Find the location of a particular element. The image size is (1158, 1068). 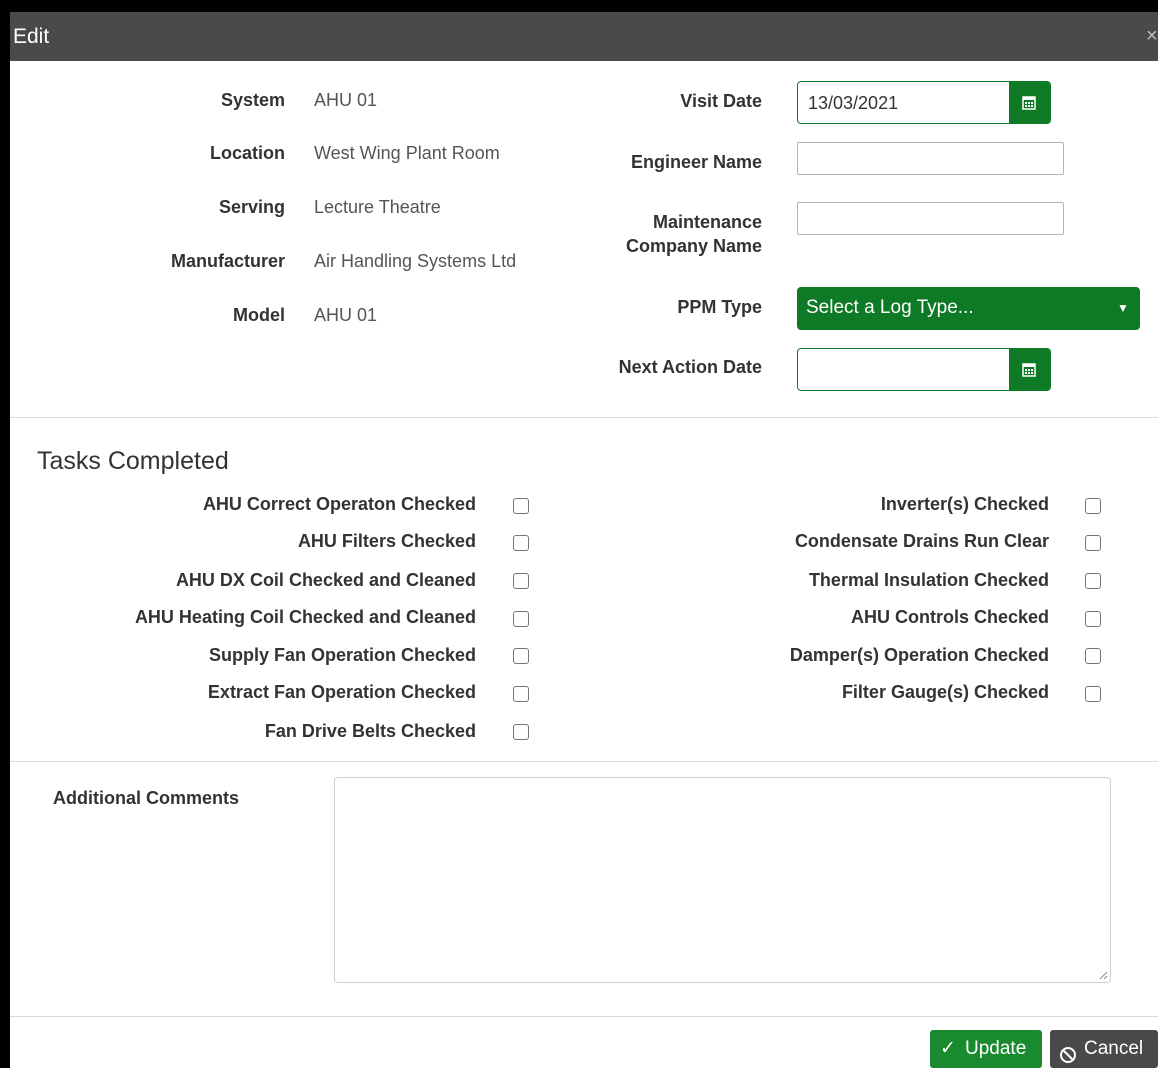

task-label: Filter Gauge(s) Checked is located at coordinates (945, 692).